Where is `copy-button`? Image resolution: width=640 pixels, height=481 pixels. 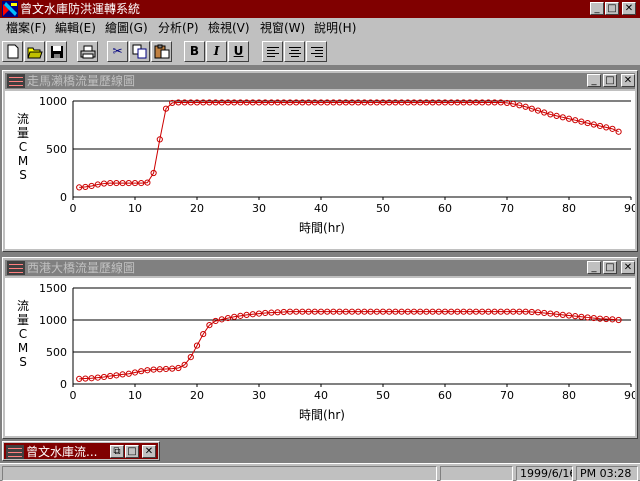 copy-button is located at coordinates (139, 51).